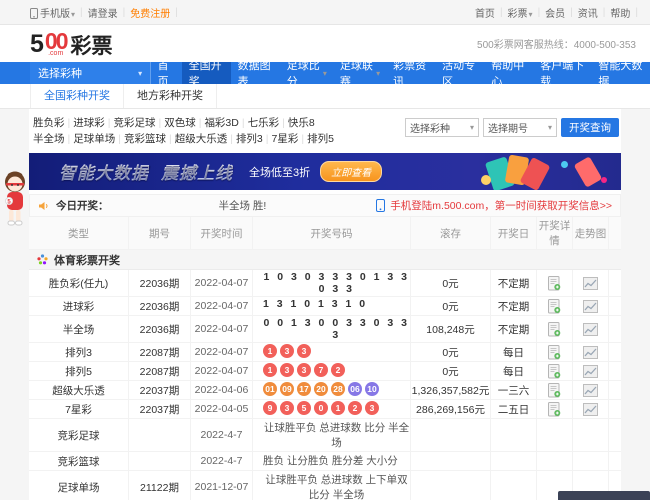  What do you see at coordinates (336, 487) in the screenshot?
I see `draw-play-types: 让球胜平负 总进球数 上下单双 比分 半全场` at bounding box center [336, 487].